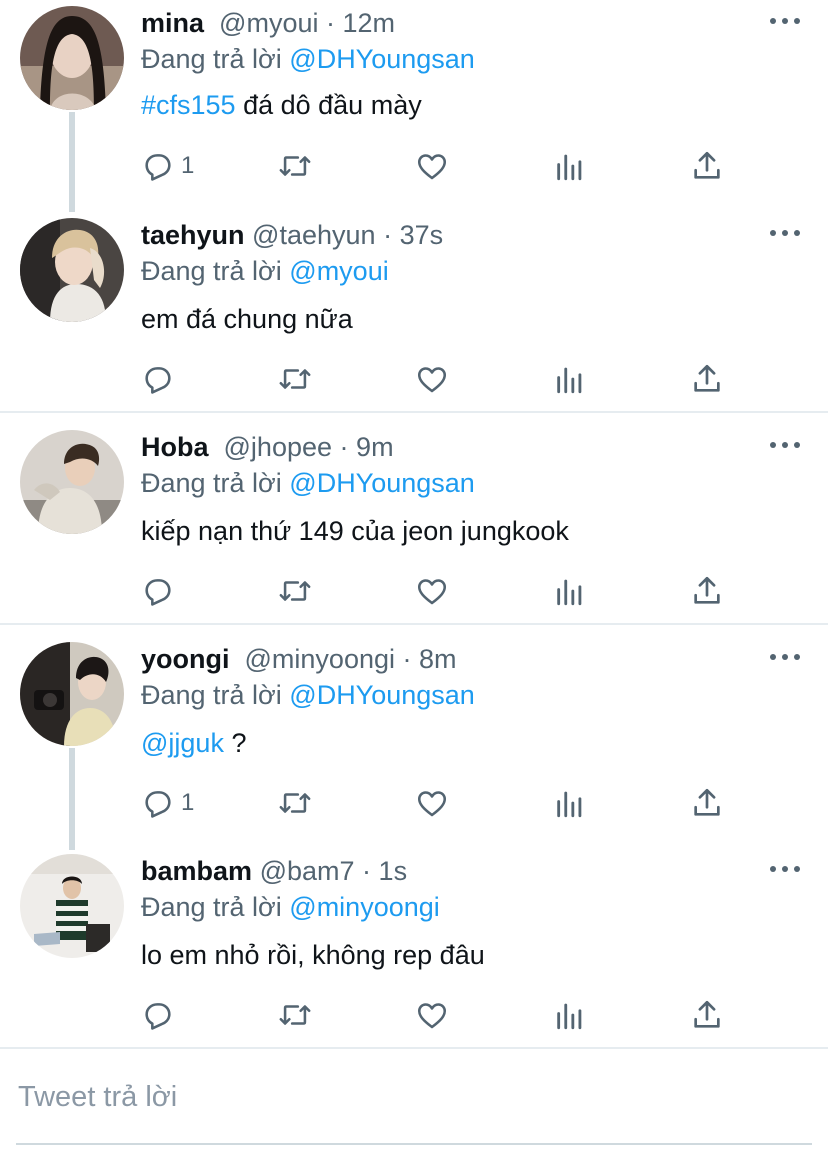 Image resolution: width=828 pixels, height=1152 pixels. I want to click on reply-compose-input: Tweet trả lời, so click(97, 1097).